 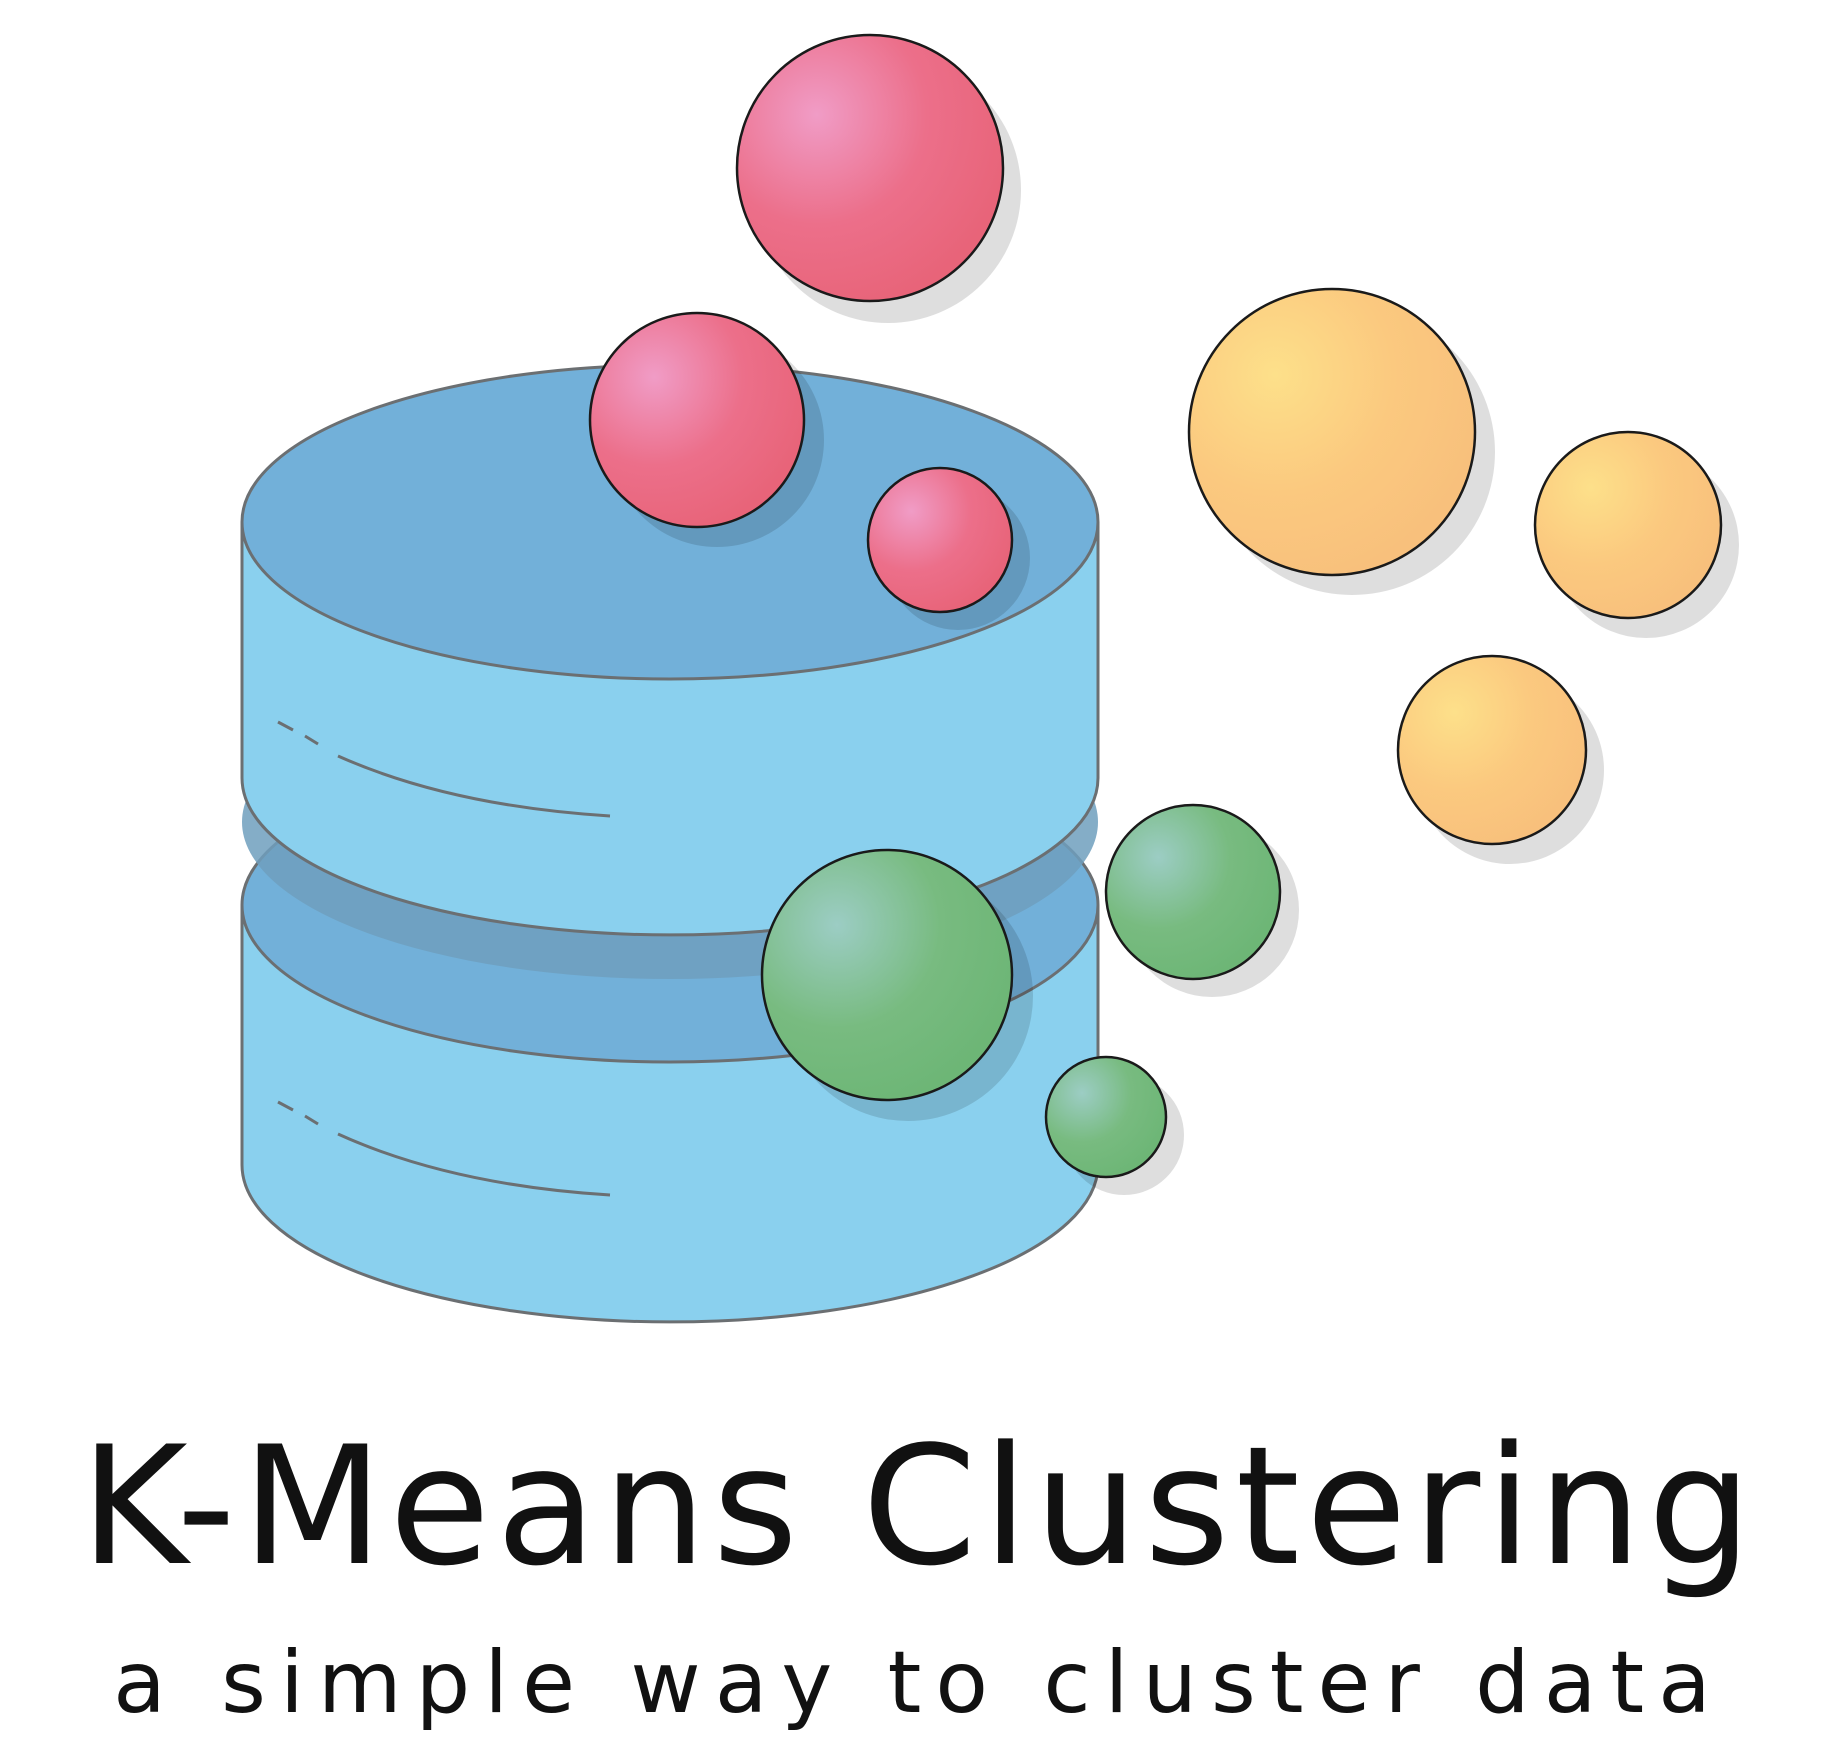 I want to click on red-point-medium, so click(x=697, y=420).